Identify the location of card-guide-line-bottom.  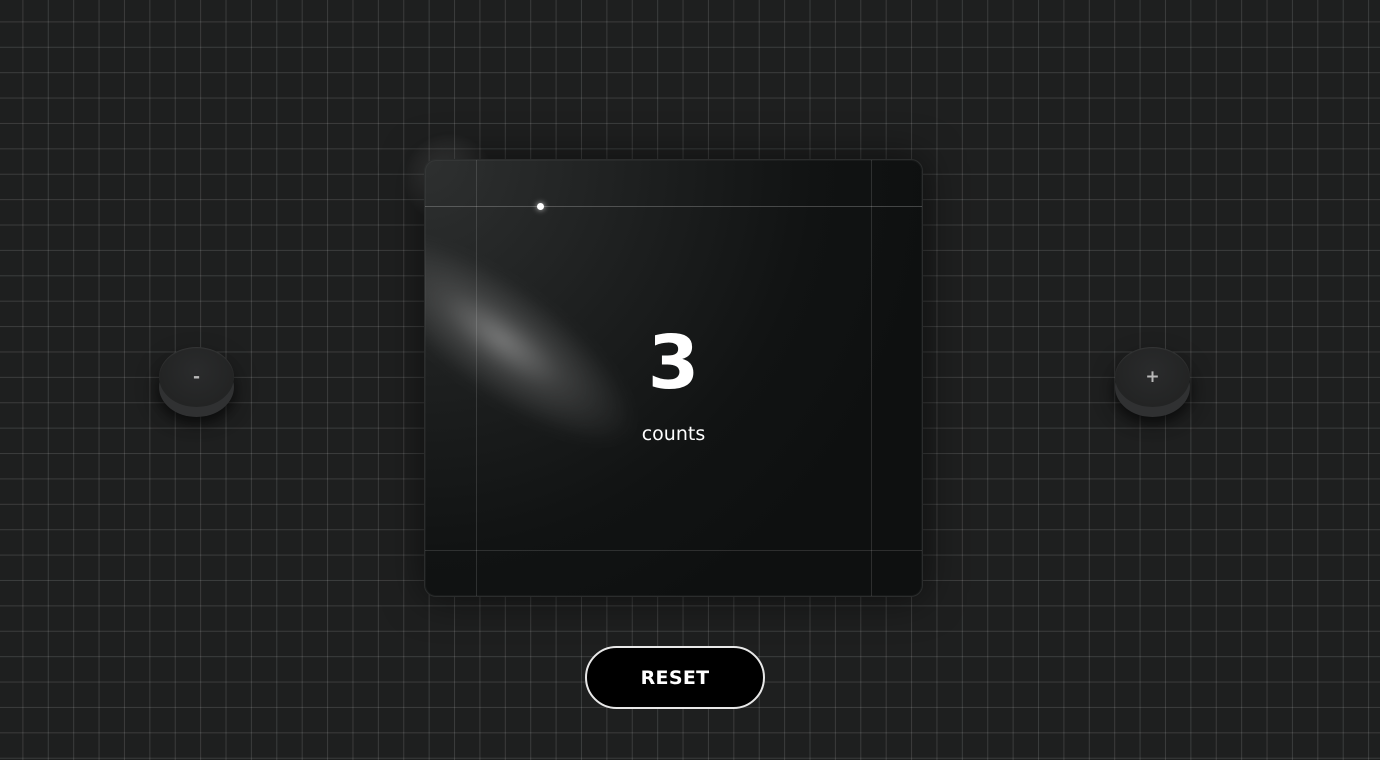
(673, 550).